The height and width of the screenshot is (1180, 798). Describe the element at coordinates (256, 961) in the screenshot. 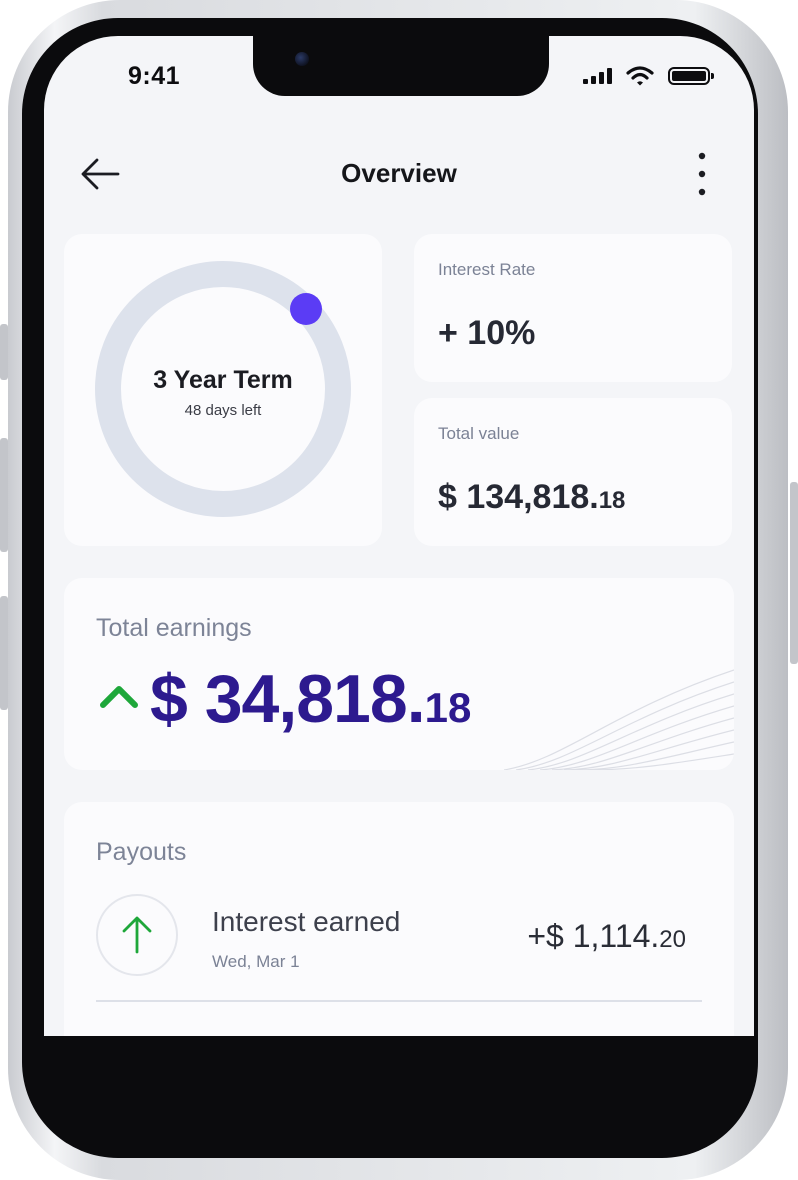

I see `payout-date: Wed, Mar 1` at that location.